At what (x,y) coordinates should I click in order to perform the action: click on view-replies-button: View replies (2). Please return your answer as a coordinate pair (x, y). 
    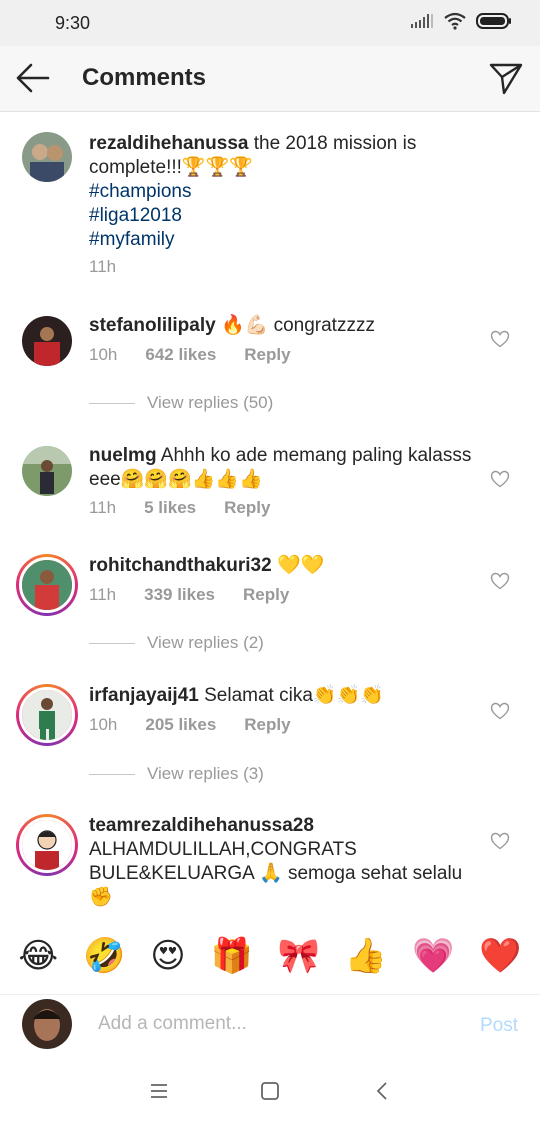
    Looking at the image, I should click on (176, 643).